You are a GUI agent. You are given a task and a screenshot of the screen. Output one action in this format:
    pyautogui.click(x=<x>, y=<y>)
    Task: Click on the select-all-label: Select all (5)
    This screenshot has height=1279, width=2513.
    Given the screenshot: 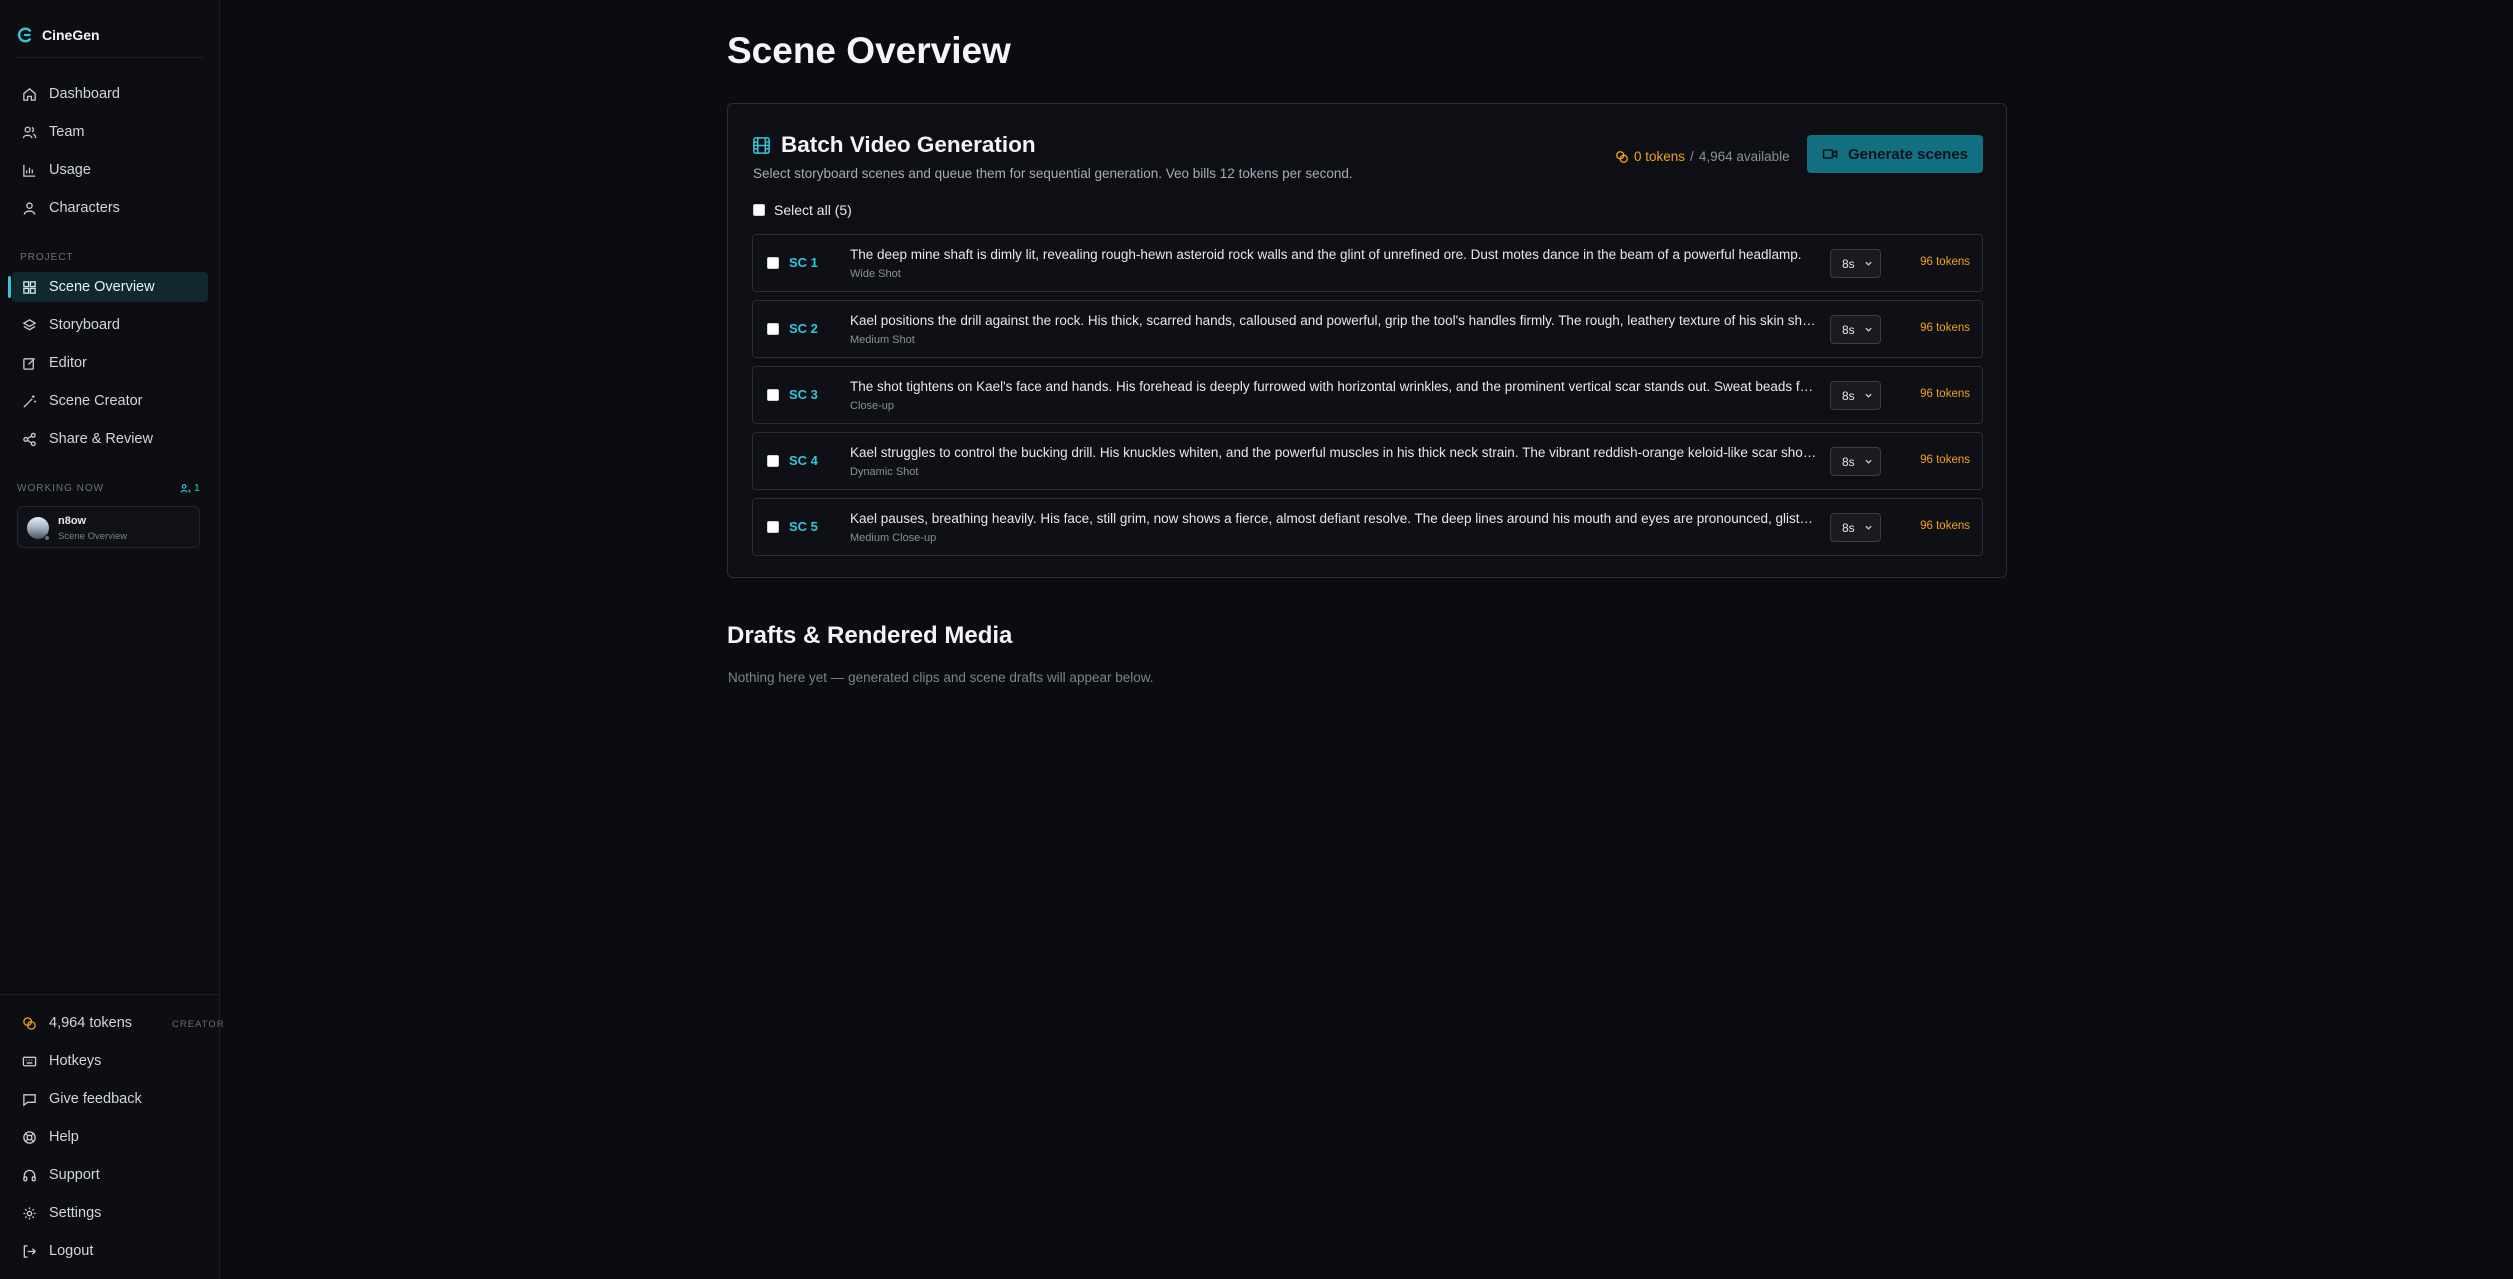 What is the action you would take?
    pyautogui.click(x=813, y=210)
    